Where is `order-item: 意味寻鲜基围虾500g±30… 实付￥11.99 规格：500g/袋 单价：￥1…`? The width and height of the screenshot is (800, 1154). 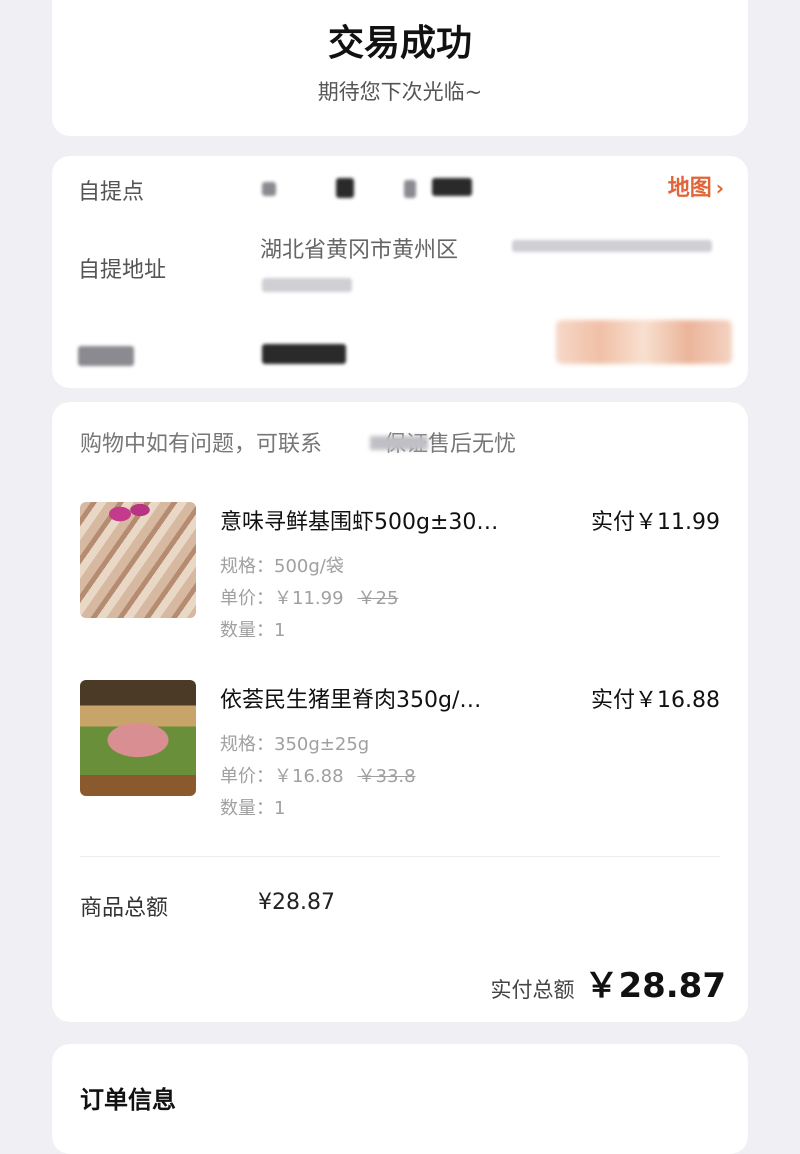 order-item: 意味寻鲜基围虾500g±30… 实付￥11.99 规格：500g/袋 单价：￥1… is located at coordinates (400, 577).